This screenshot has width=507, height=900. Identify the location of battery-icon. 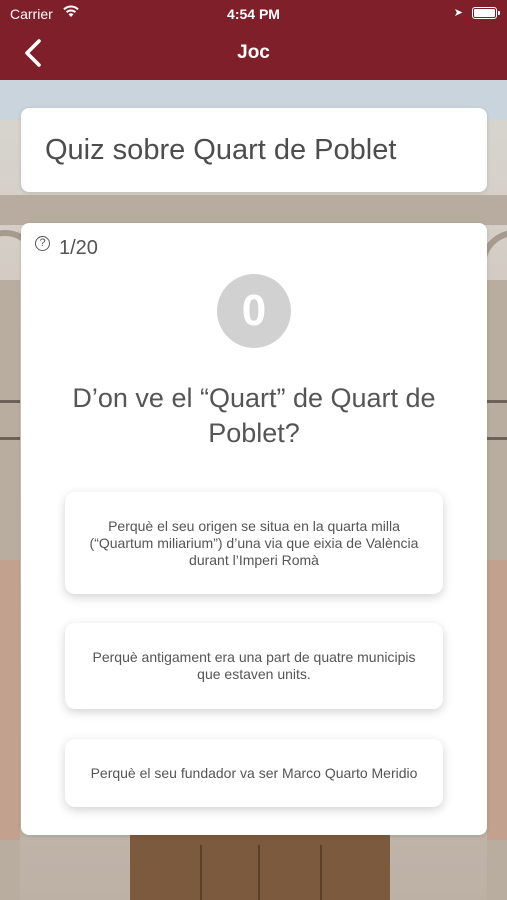
(486, 13).